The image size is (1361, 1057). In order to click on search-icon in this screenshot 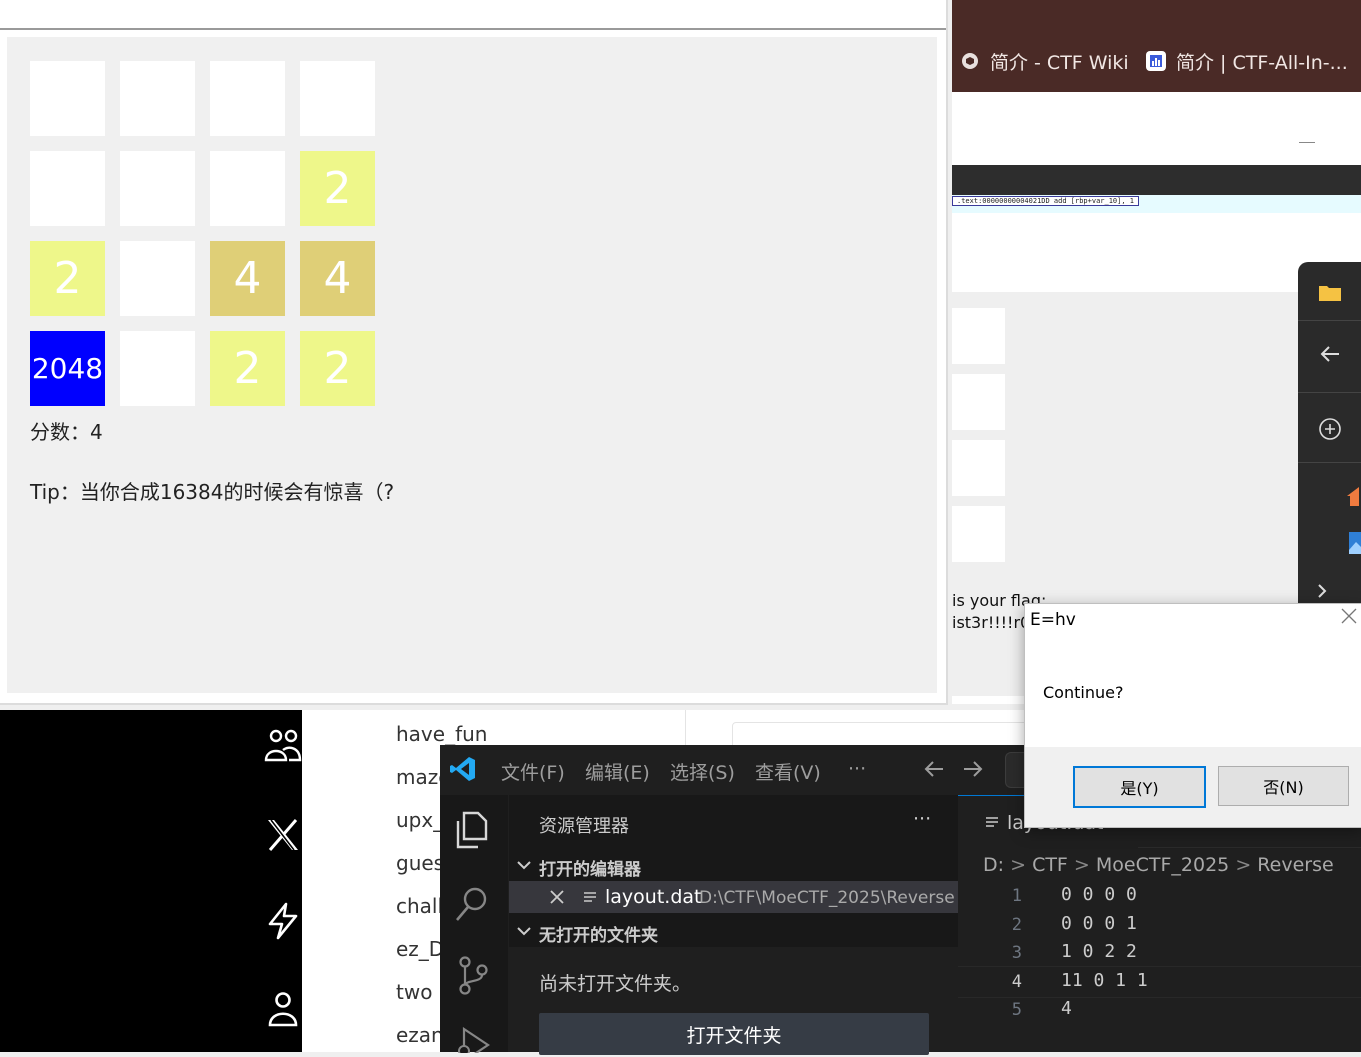, I will do `click(472, 906)`.